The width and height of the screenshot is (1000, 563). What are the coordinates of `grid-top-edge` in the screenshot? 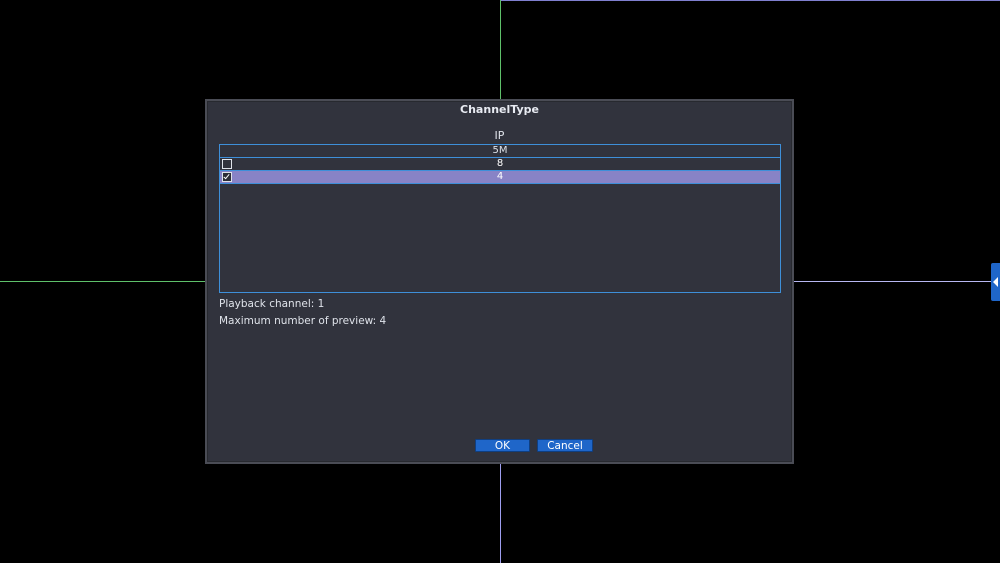 It's located at (750, 0).